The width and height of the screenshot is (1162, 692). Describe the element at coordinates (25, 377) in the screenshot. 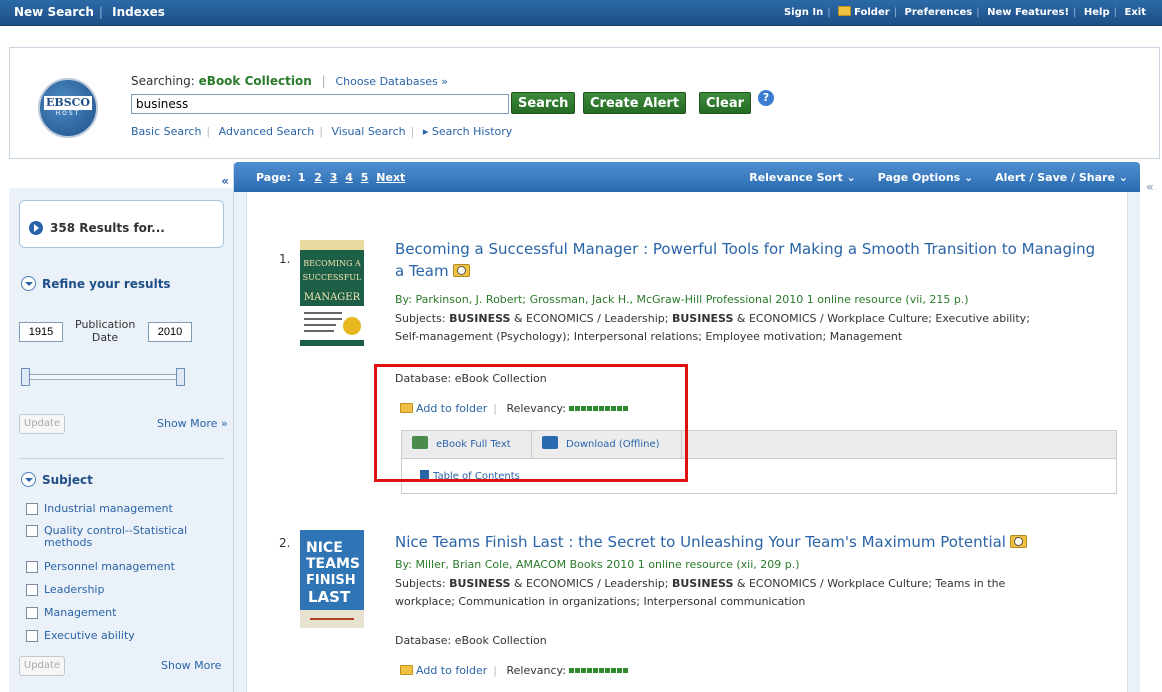

I see `date-slider-min-handle` at that location.